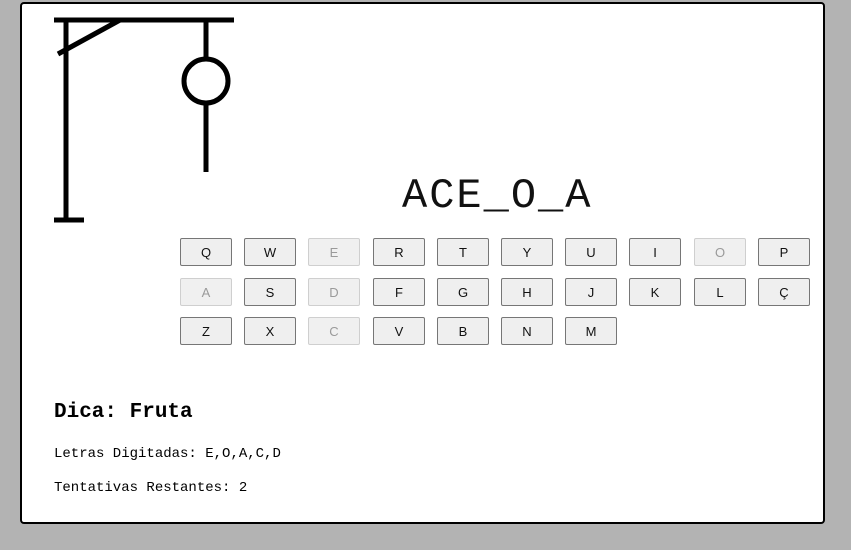  I want to click on key-t: T, so click(463, 252).